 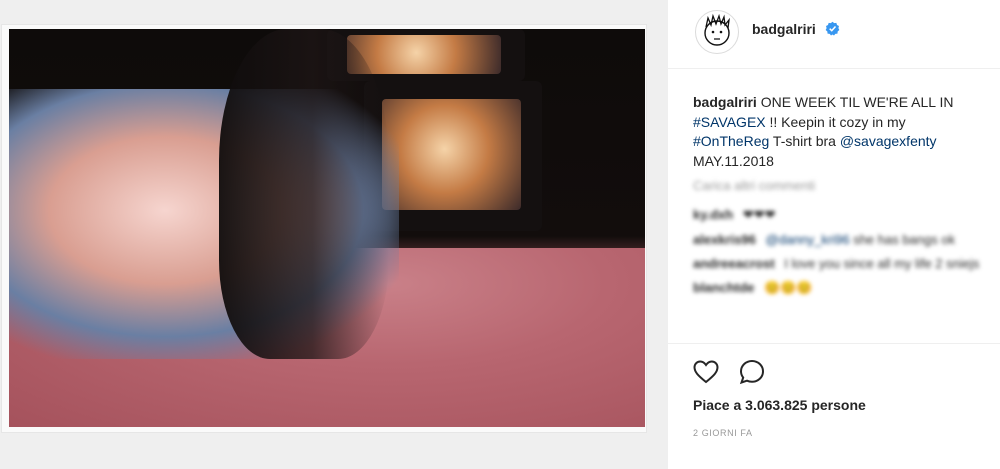 I want to click on caption-text: ONE WEEK TIL WE'RE ALL IN, so click(x=857, y=102).